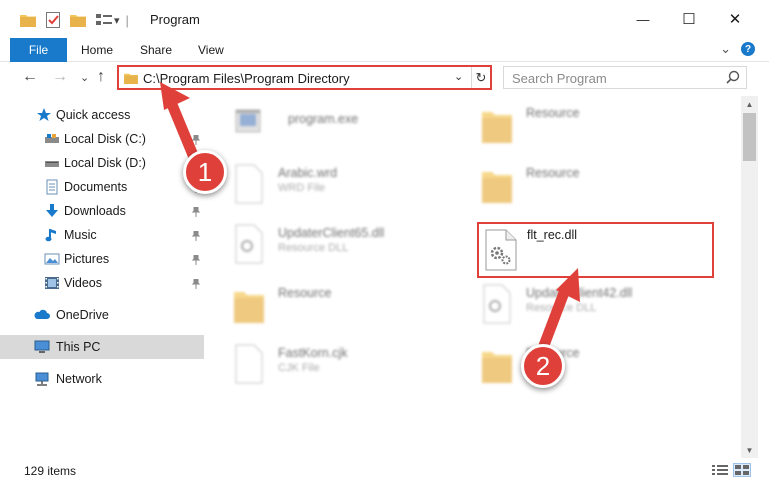 The width and height of the screenshot is (769, 501). Describe the element at coordinates (742, 470) in the screenshot. I see `tiles-view-icon` at that location.